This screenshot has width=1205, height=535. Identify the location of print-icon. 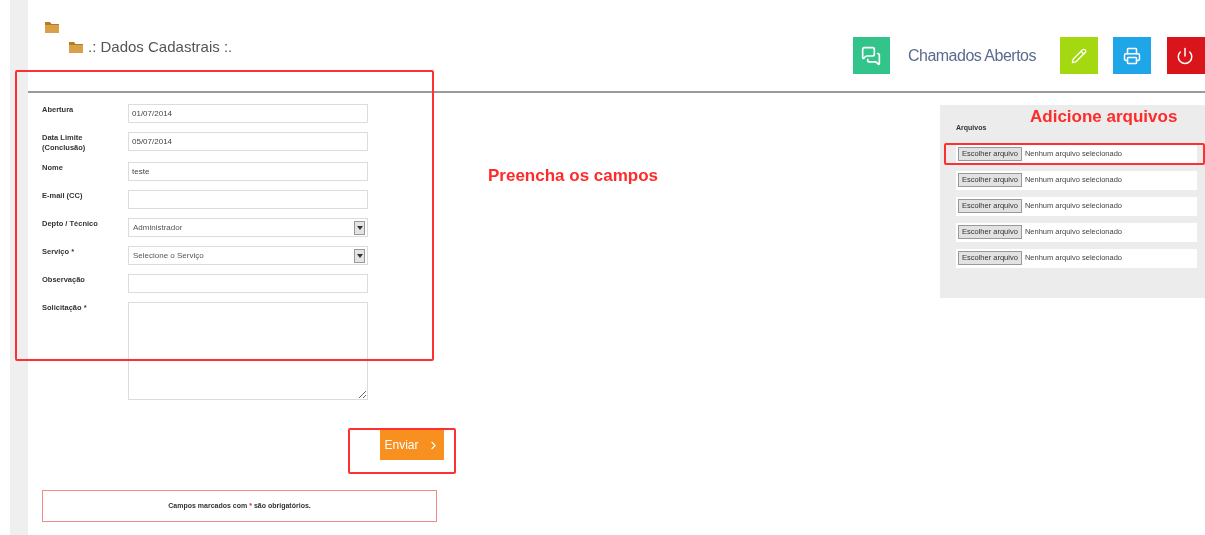
(1132, 55).